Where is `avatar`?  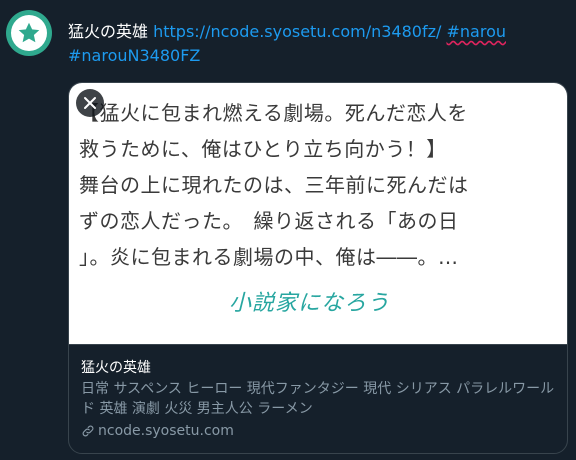 avatar is located at coordinates (29, 33).